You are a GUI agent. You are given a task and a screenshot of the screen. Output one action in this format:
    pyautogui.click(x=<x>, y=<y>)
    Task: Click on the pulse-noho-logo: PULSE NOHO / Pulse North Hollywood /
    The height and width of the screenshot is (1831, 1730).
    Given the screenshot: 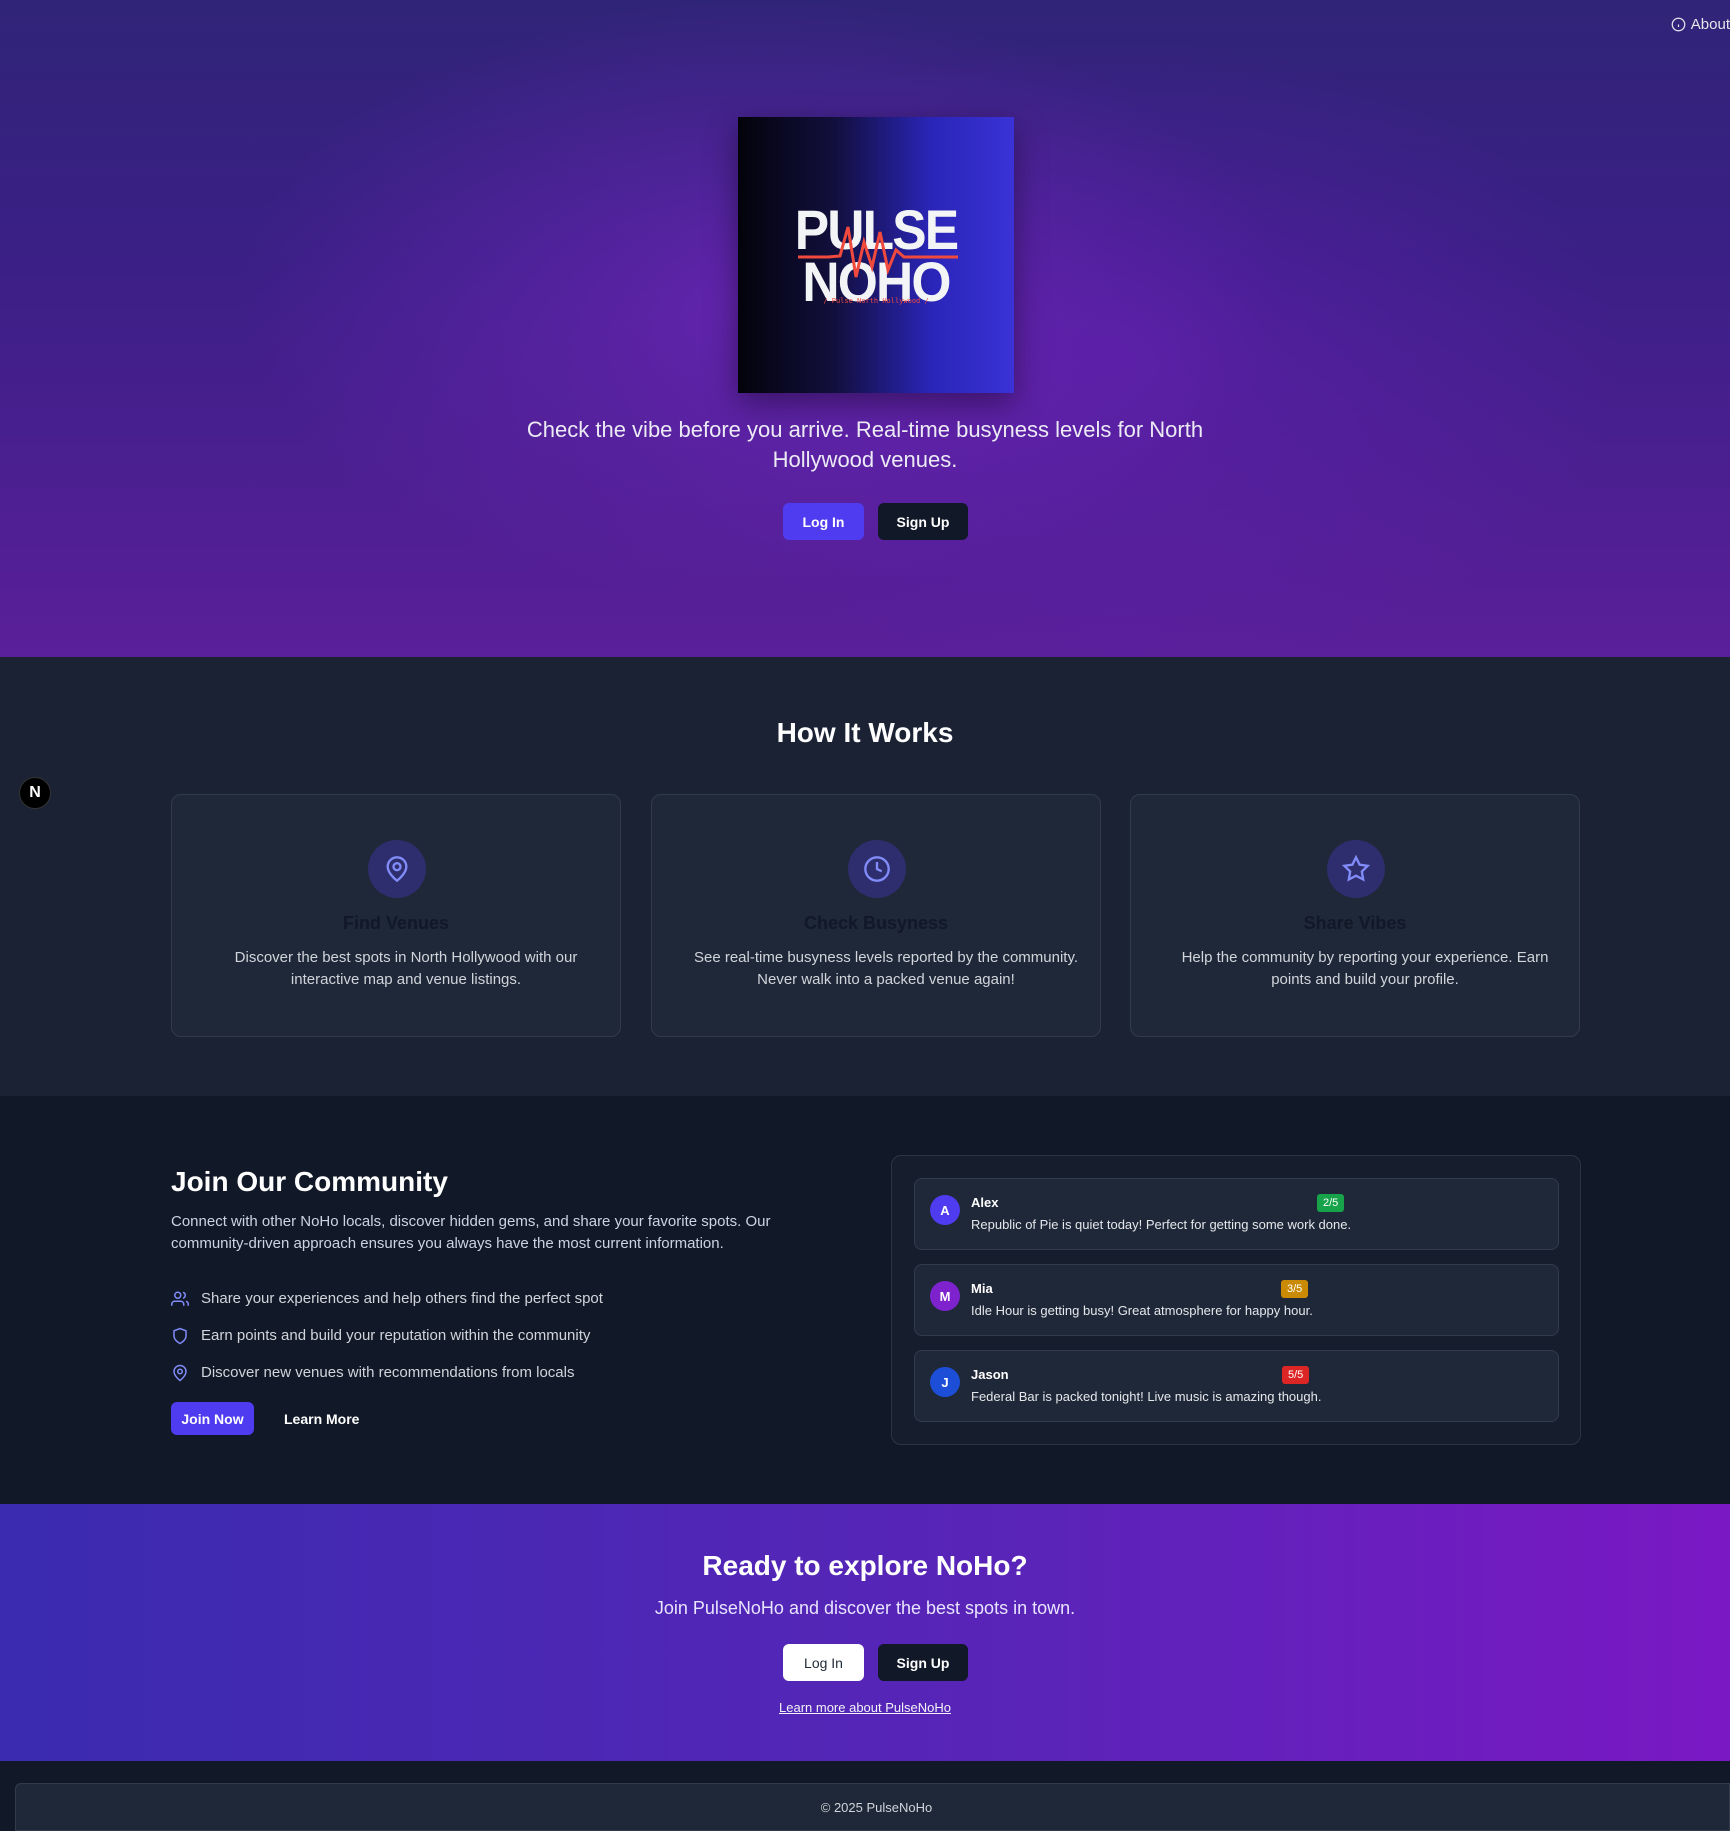 What is the action you would take?
    pyautogui.click(x=876, y=255)
    